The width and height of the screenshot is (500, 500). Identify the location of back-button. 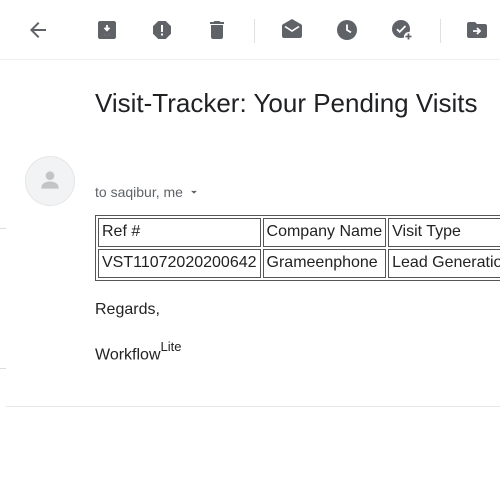
(38, 30).